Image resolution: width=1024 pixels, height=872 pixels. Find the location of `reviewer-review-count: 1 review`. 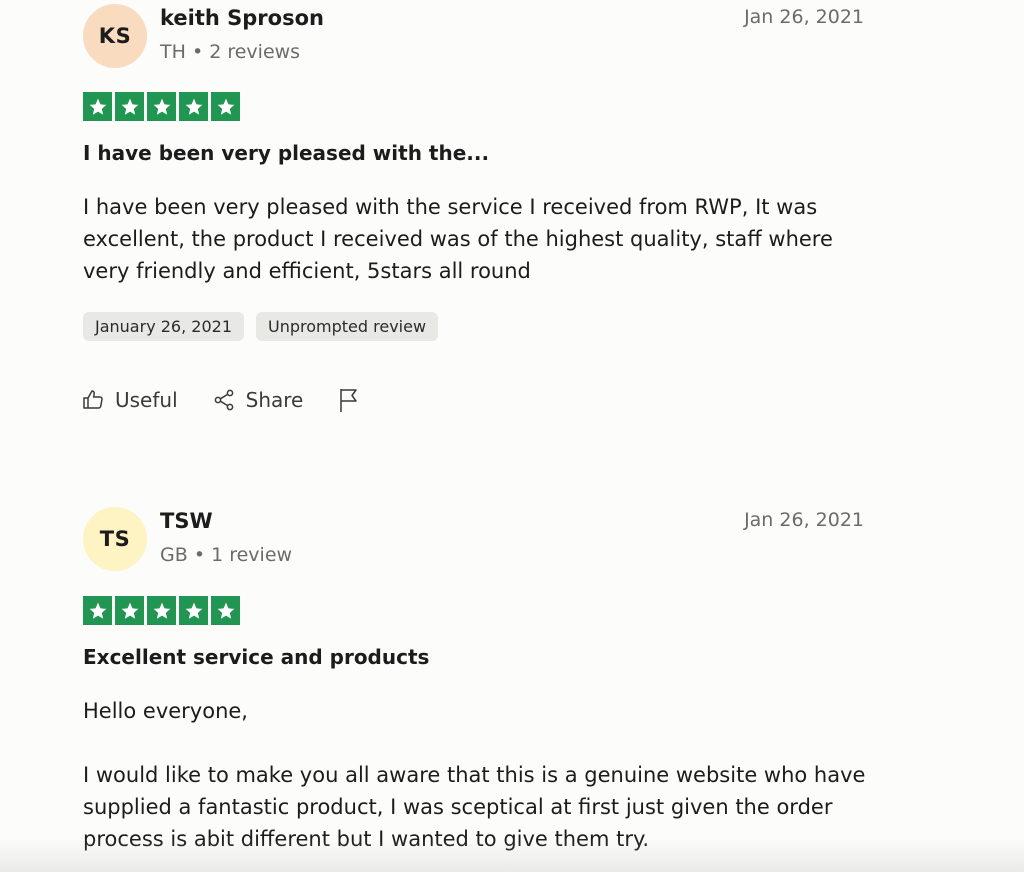

reviewer-review-count: 1 review is located at coordinates (252, 555).